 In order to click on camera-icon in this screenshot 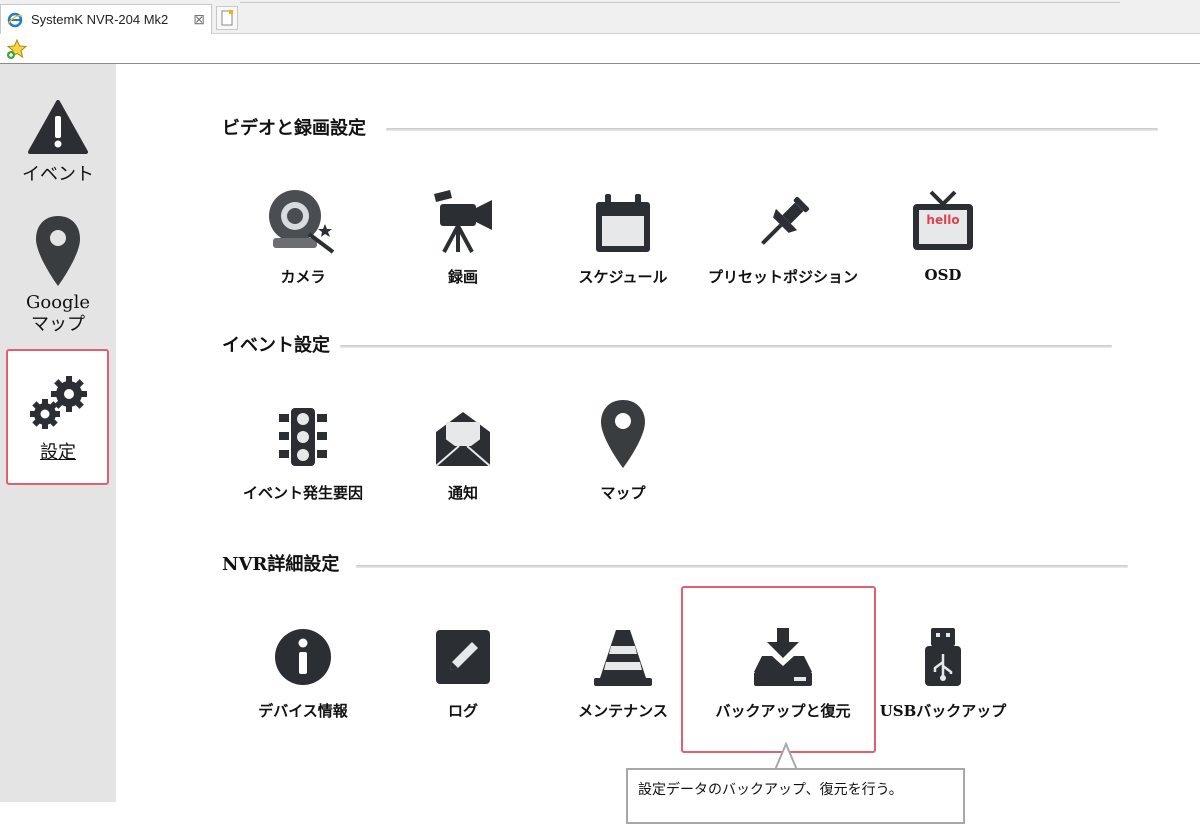, I will do `click(302, 222)`.